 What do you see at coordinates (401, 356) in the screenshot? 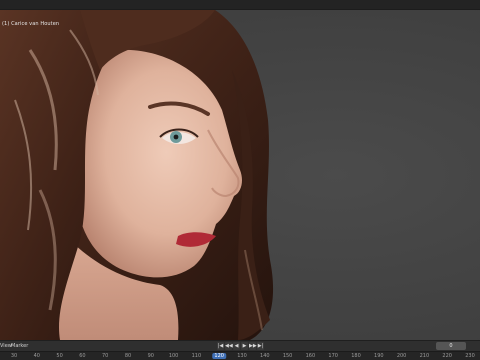
I see `ruler-tick: 200` at bounding box center [401, 356].